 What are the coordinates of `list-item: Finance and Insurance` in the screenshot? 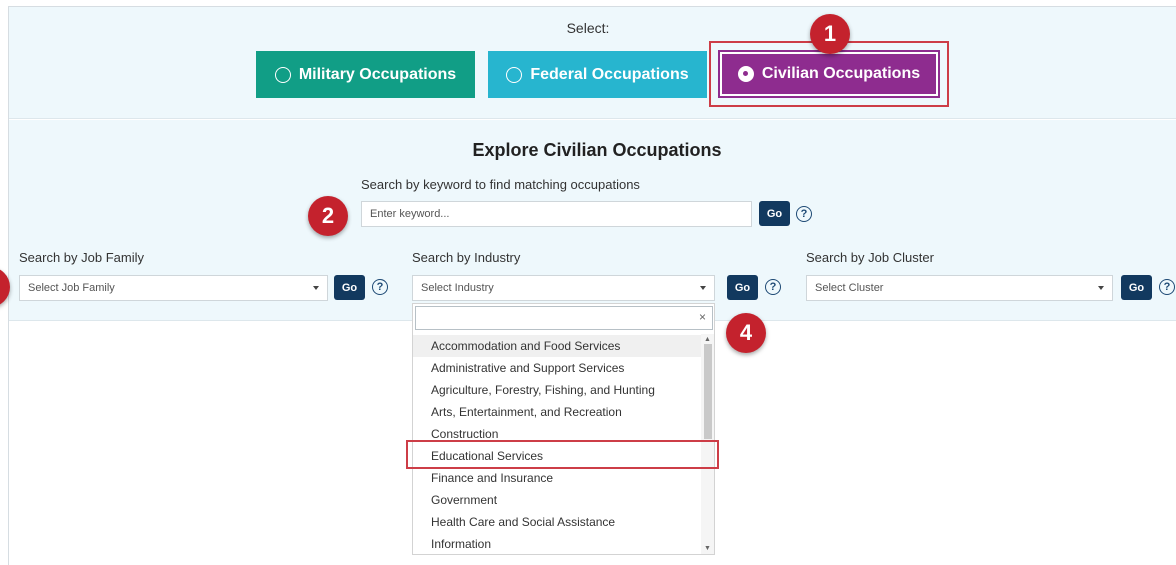 It's located at (558, 478).